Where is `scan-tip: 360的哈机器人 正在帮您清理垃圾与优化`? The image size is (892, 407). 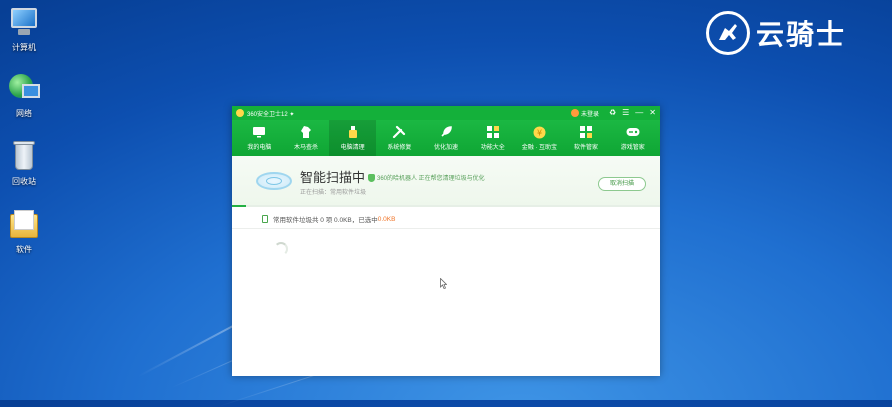
scan-tip: 360的哈机器人 正在帮您清理垃圾与优化 is located at coordinates (426, 177).